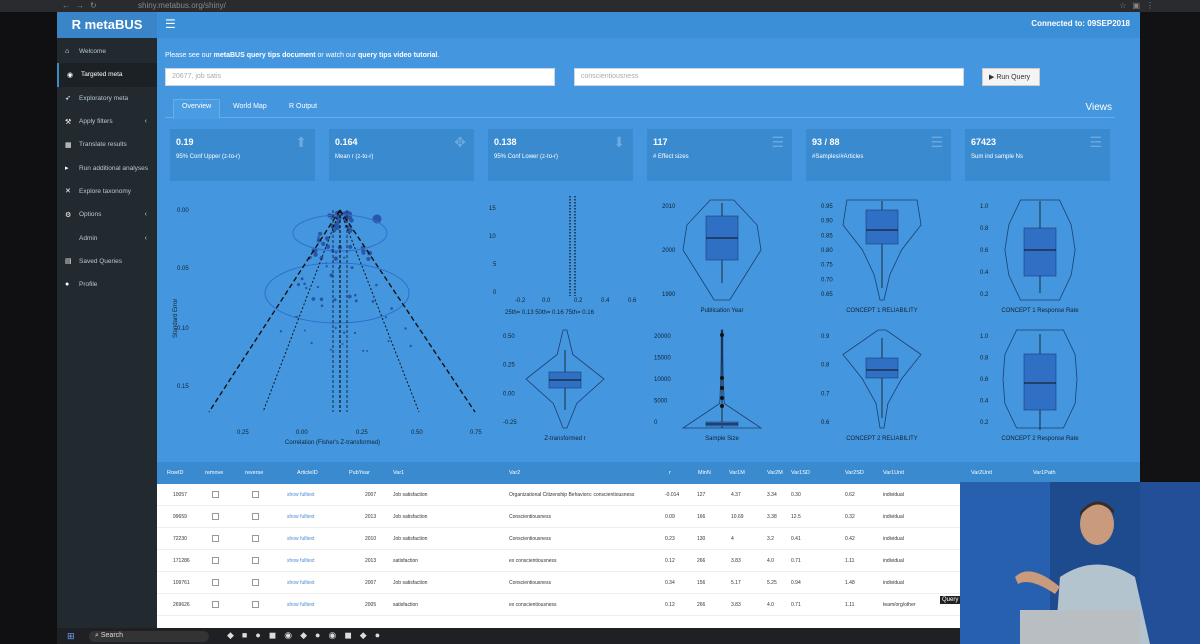  I want to click on sidebar-item-profile: ● Profile, so click(107, 284).